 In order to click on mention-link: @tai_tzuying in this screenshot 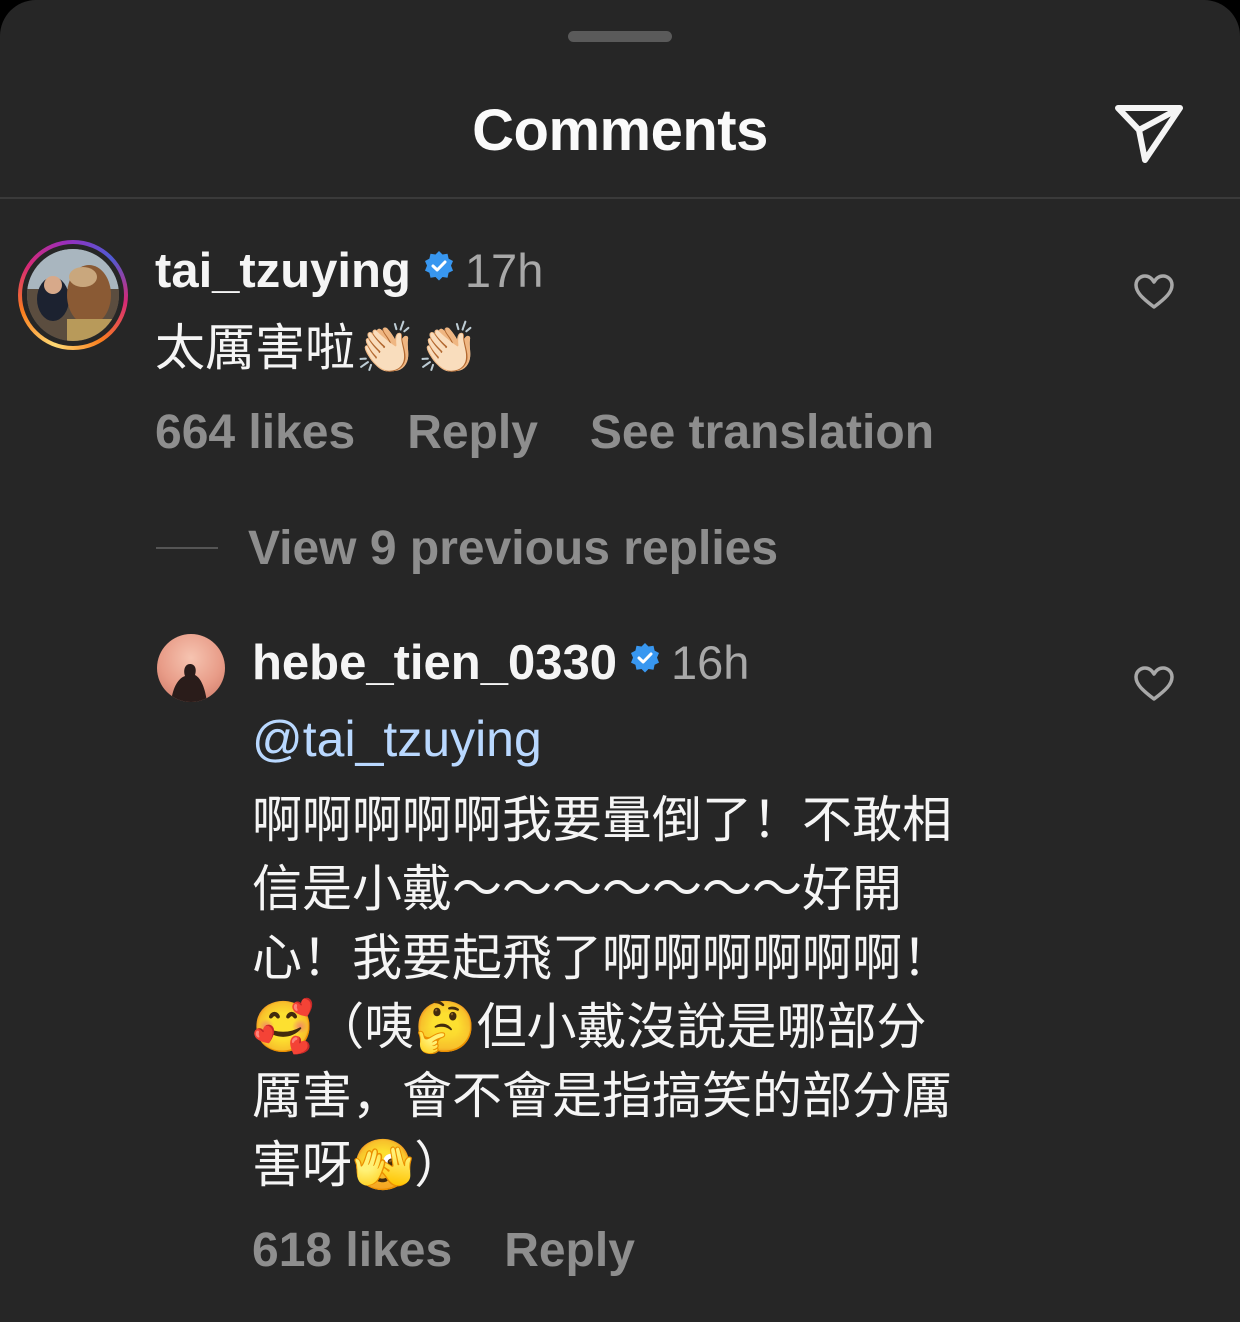, I will do `click(397, 739)`.